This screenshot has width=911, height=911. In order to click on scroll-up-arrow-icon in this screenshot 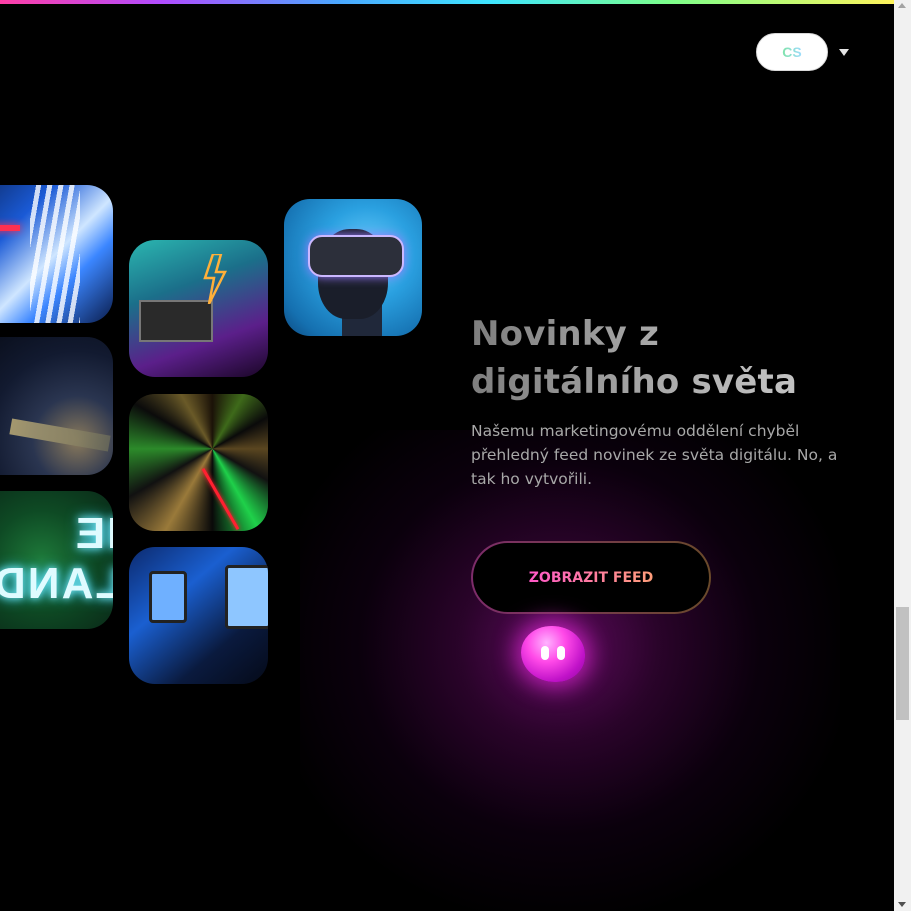, I will do `click(902, 5)`.